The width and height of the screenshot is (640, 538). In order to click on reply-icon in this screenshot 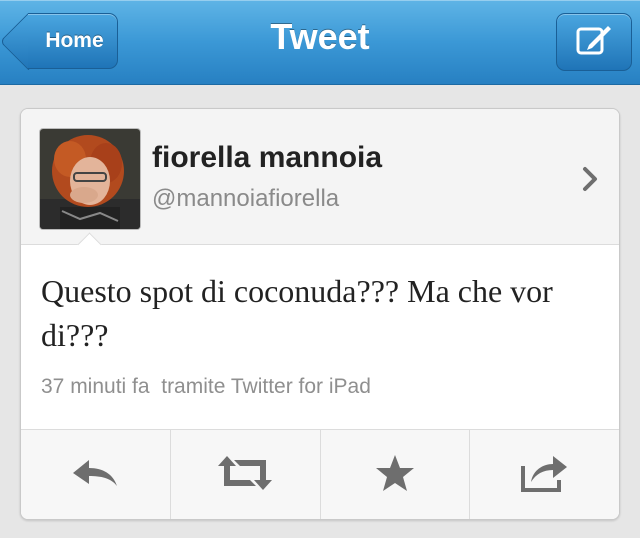, I will do `click(95, 475)`.